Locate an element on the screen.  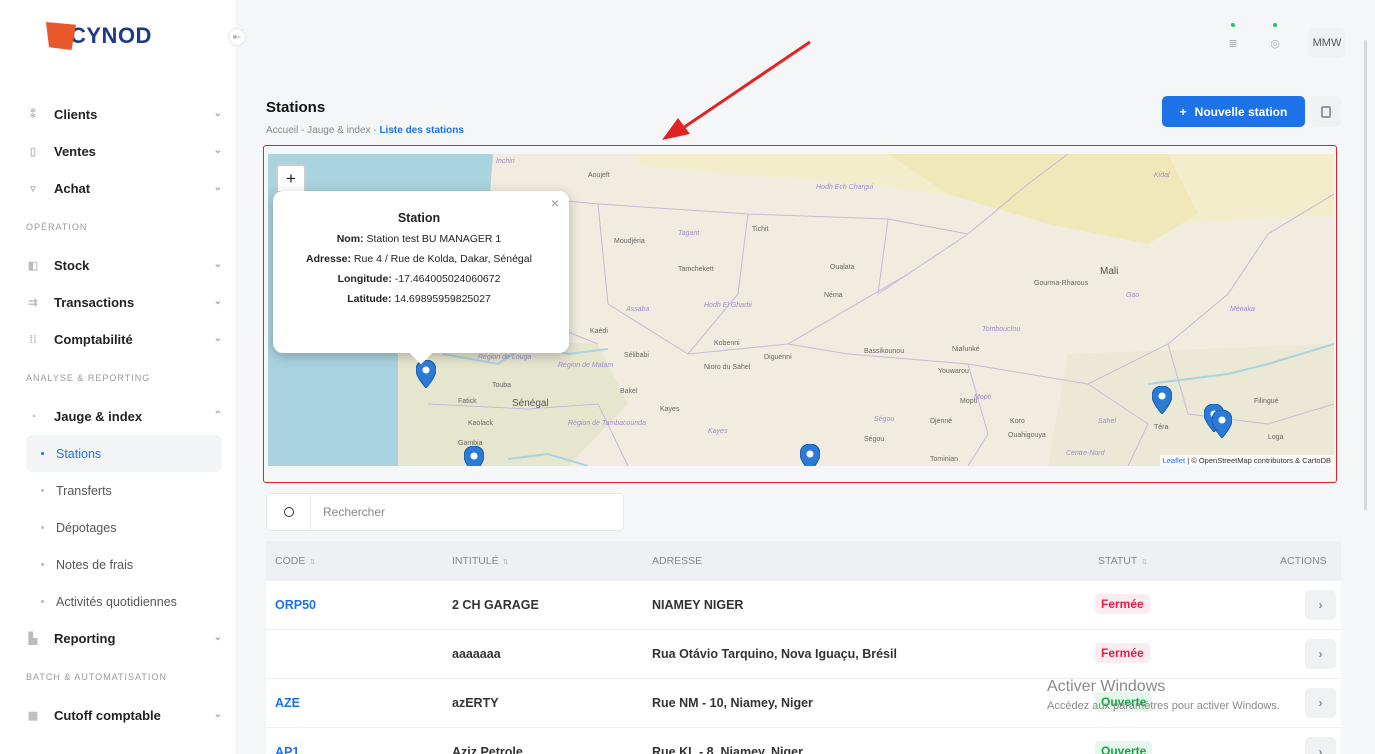
logo-mark-icon is located at coordinates (61, 36).